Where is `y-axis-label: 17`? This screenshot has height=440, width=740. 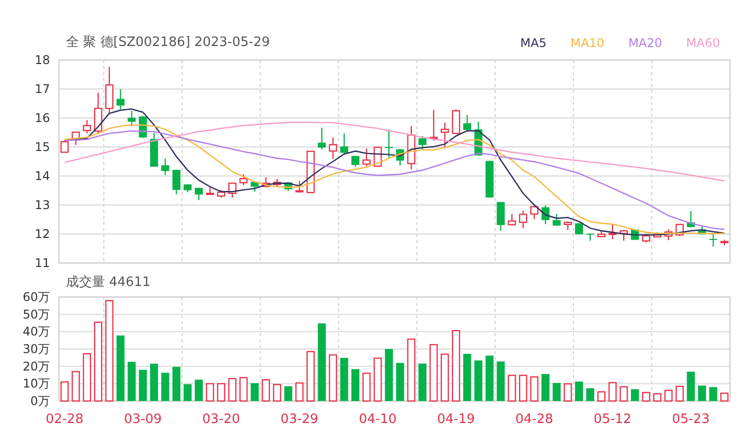 y-axis-label: 17 is located at coordinates (42, 89).